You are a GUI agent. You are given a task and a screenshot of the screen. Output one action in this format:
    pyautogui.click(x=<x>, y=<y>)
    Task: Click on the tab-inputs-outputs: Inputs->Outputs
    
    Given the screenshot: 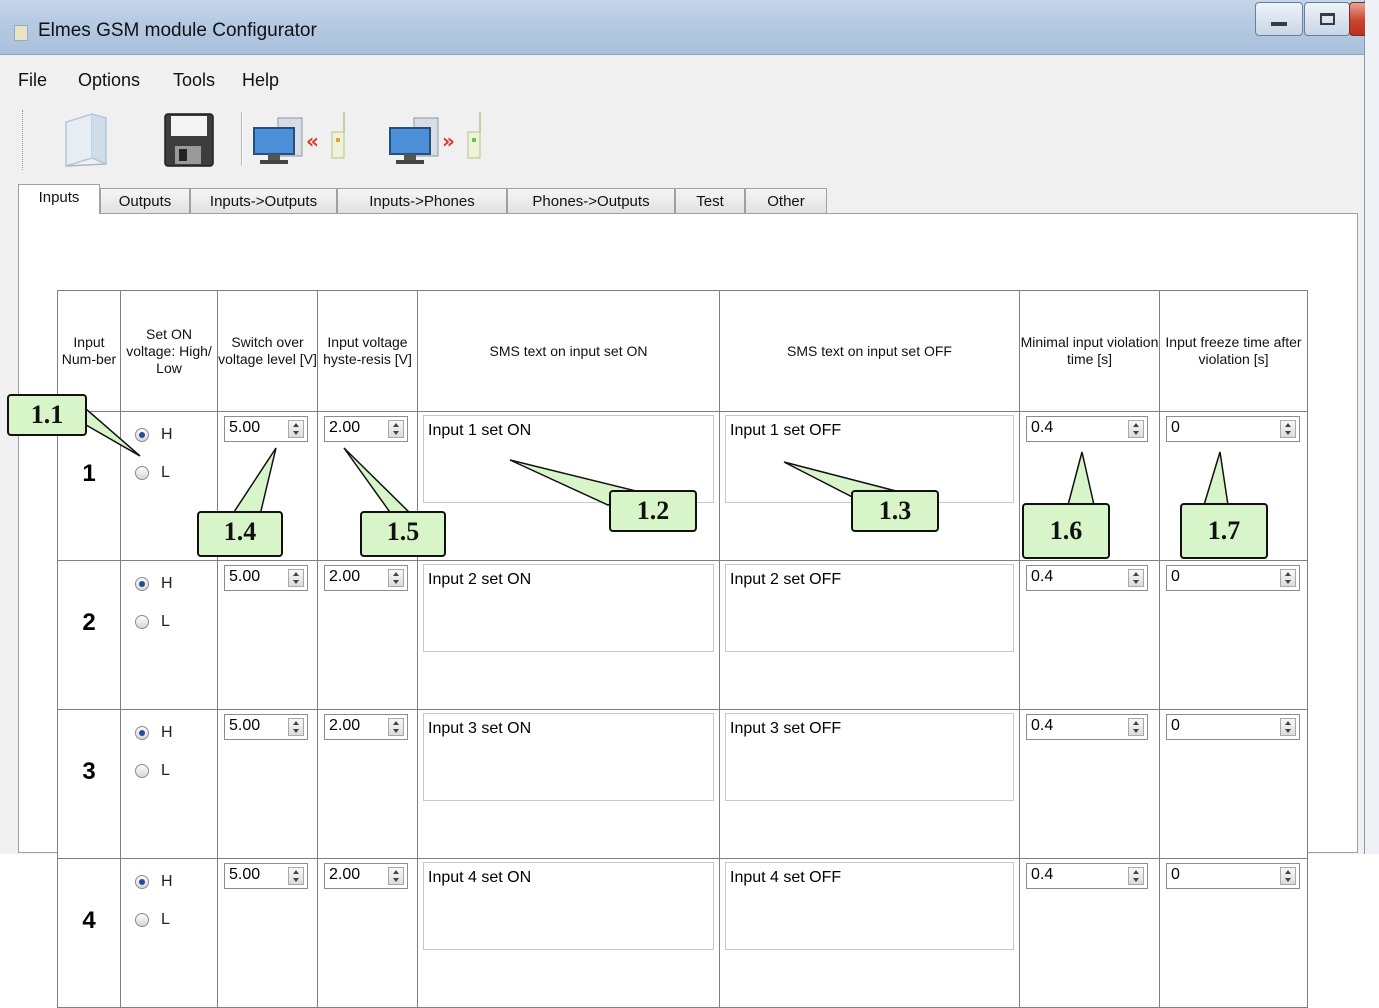 What is the action you would take?
    pyautogui.click(x=263, y=201)
    